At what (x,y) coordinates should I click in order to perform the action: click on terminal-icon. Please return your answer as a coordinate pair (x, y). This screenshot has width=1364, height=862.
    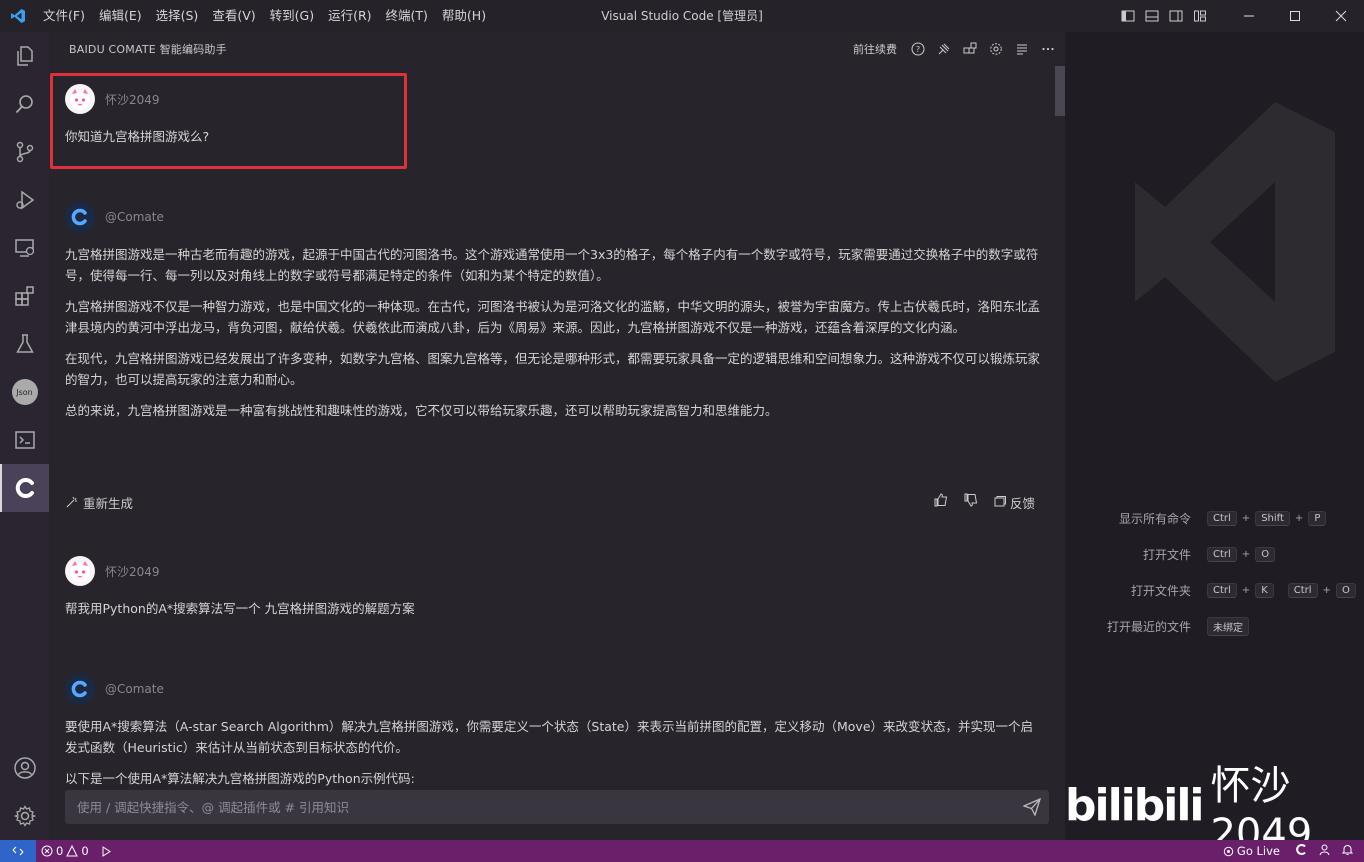
    Looking at the image, I should click on (24, 440).